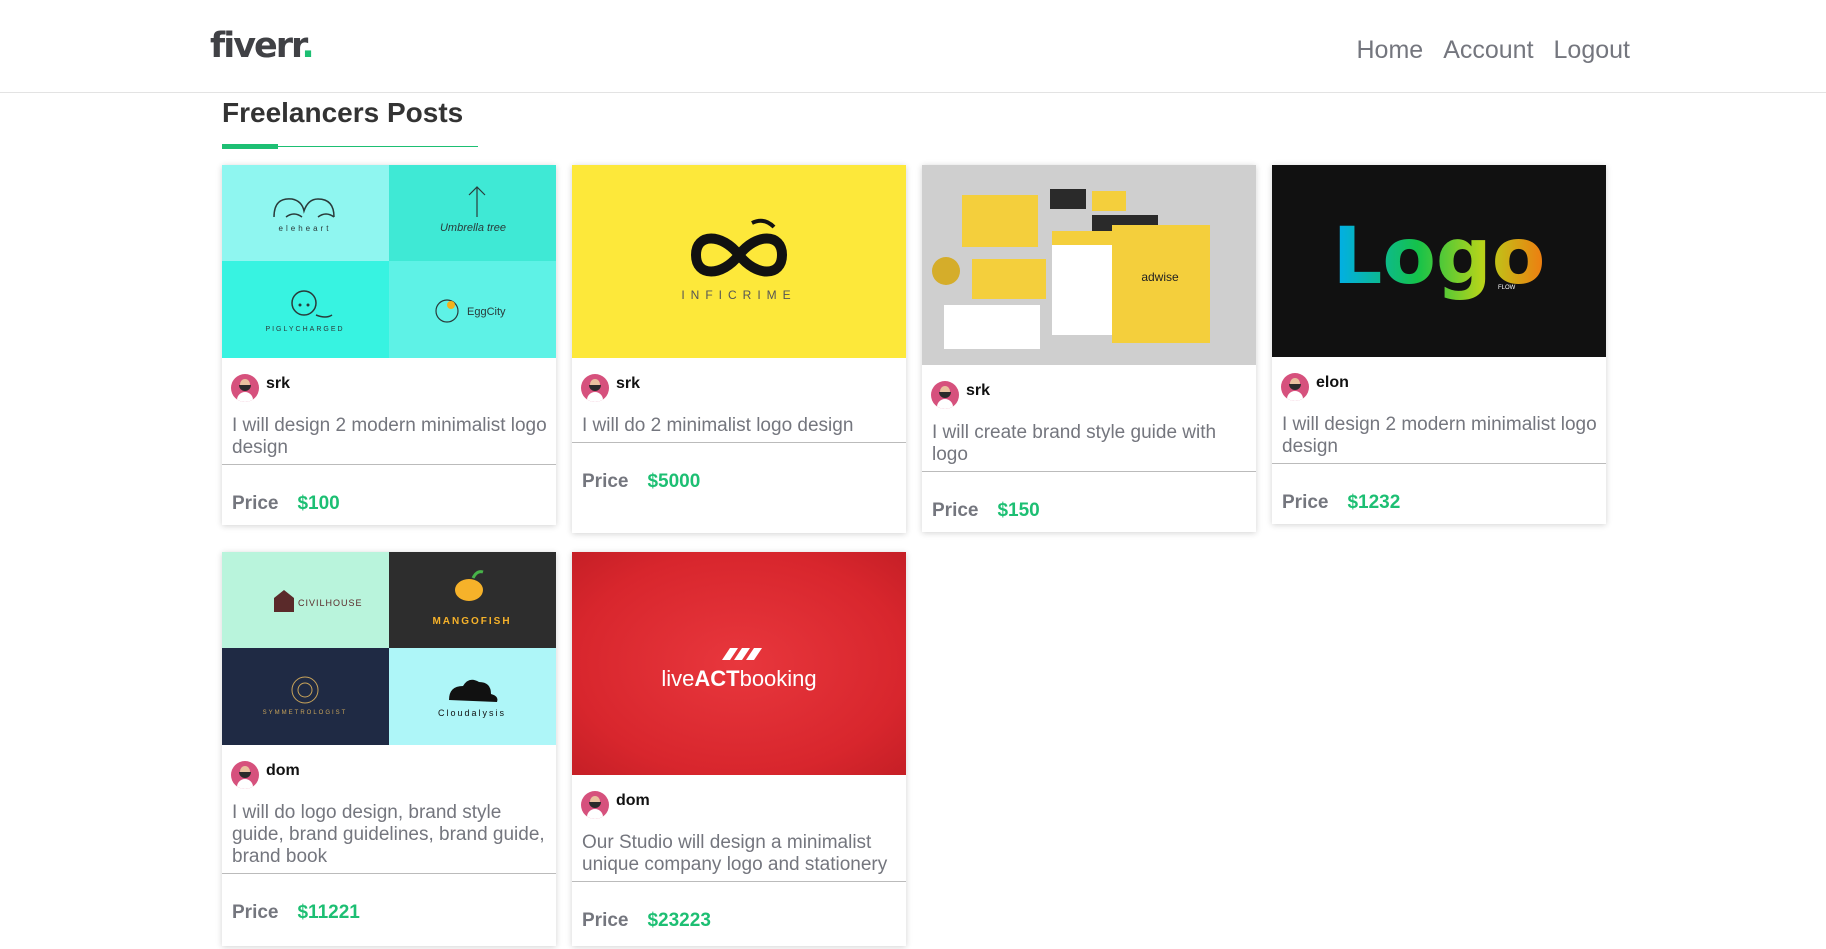 The width and height of the screenshot is (1826, 949). I want to click on top-navbar: fiverr. Home Account Logout, so click(913, 46).